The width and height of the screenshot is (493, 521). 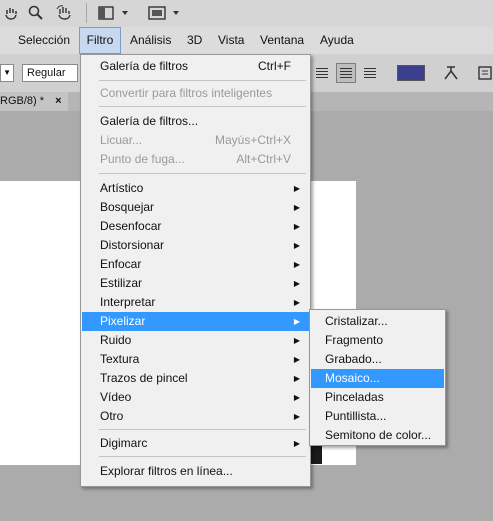 What do you see at coordinates (377, 397) in the screenshot?
I see `submenu-item-pinceladas: Pinceladas` at bounding box center [377, 397].